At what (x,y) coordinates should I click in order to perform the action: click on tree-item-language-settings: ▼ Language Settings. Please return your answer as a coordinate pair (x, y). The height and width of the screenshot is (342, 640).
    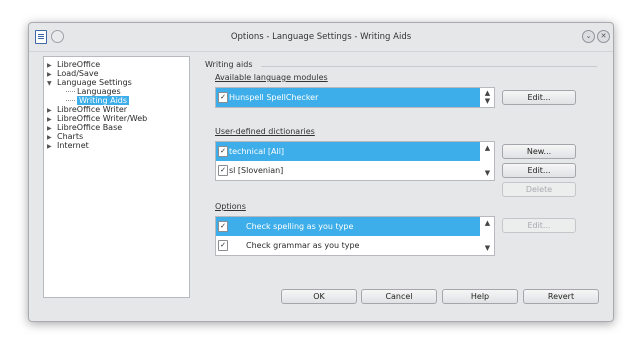
    Looking at the image, I should click on (89, 82).